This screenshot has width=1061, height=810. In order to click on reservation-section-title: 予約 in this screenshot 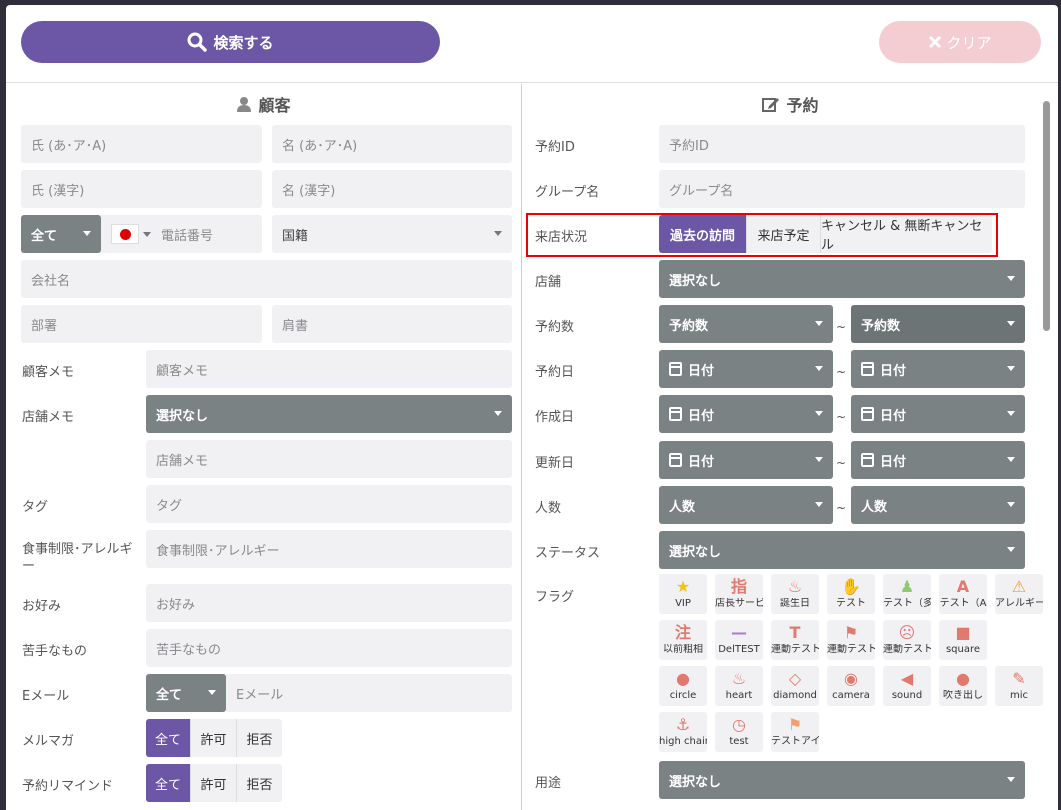, I will do `click(790, 104)`.